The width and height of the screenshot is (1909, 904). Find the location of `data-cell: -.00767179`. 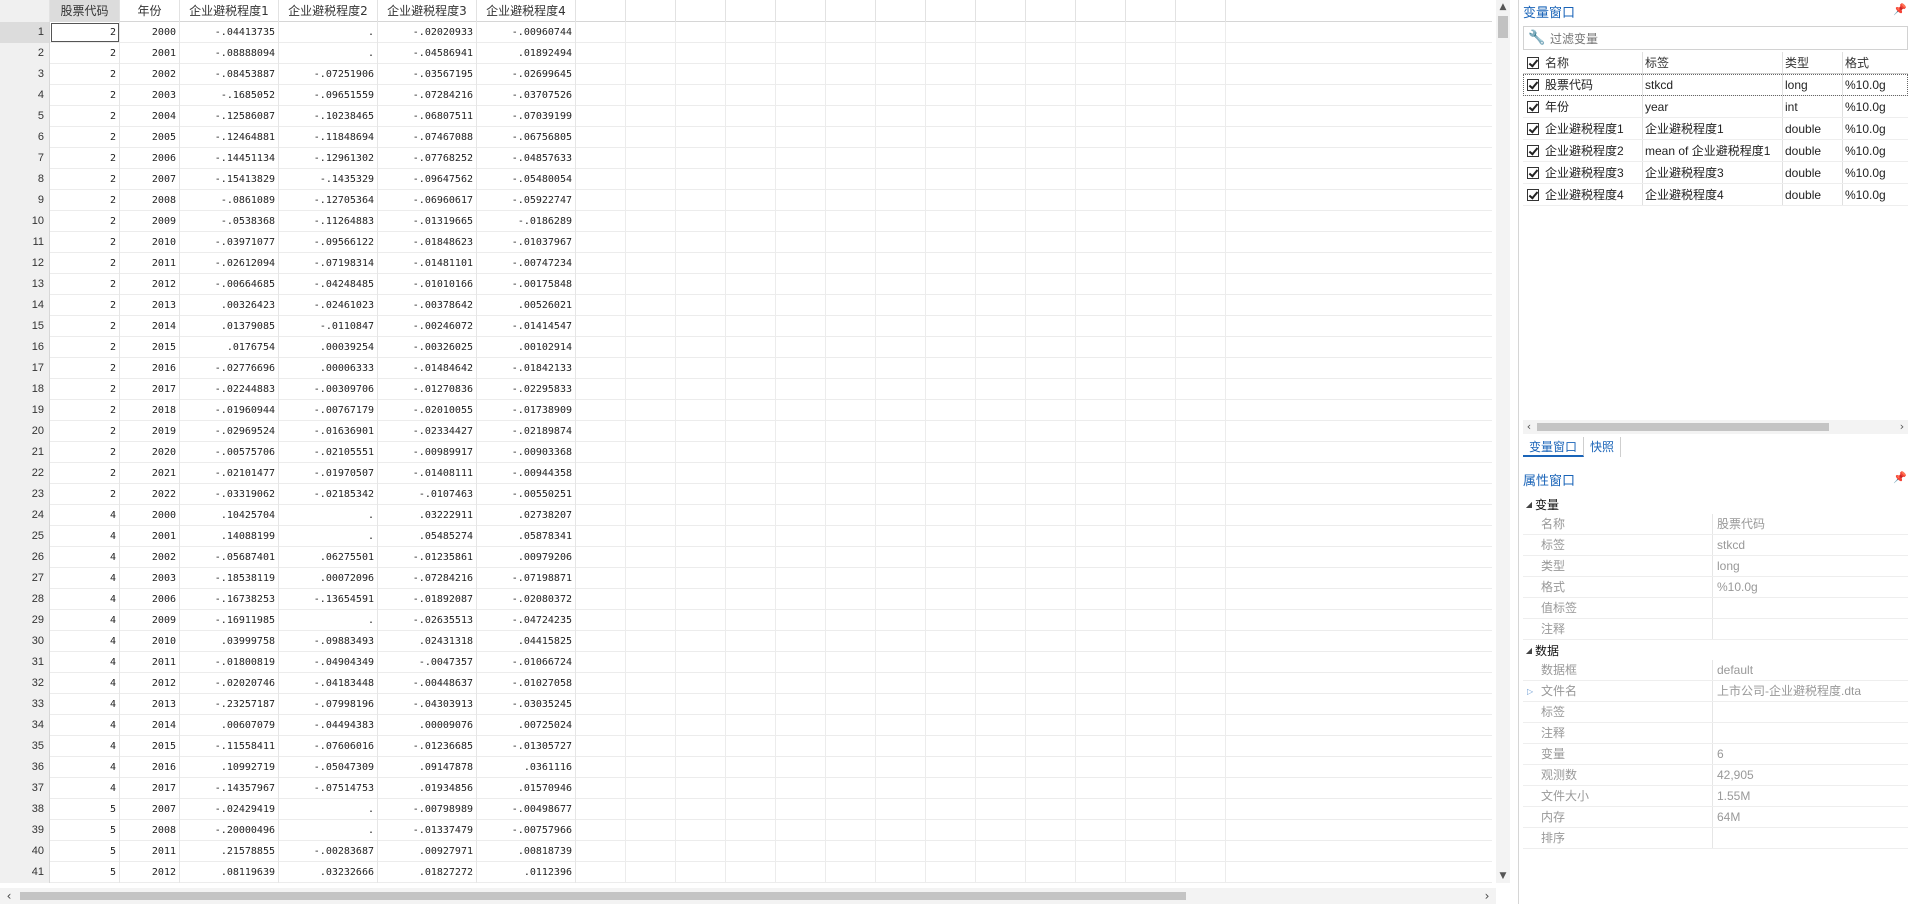

data-cell: -.00767179 is located at coordinates (328, 410).